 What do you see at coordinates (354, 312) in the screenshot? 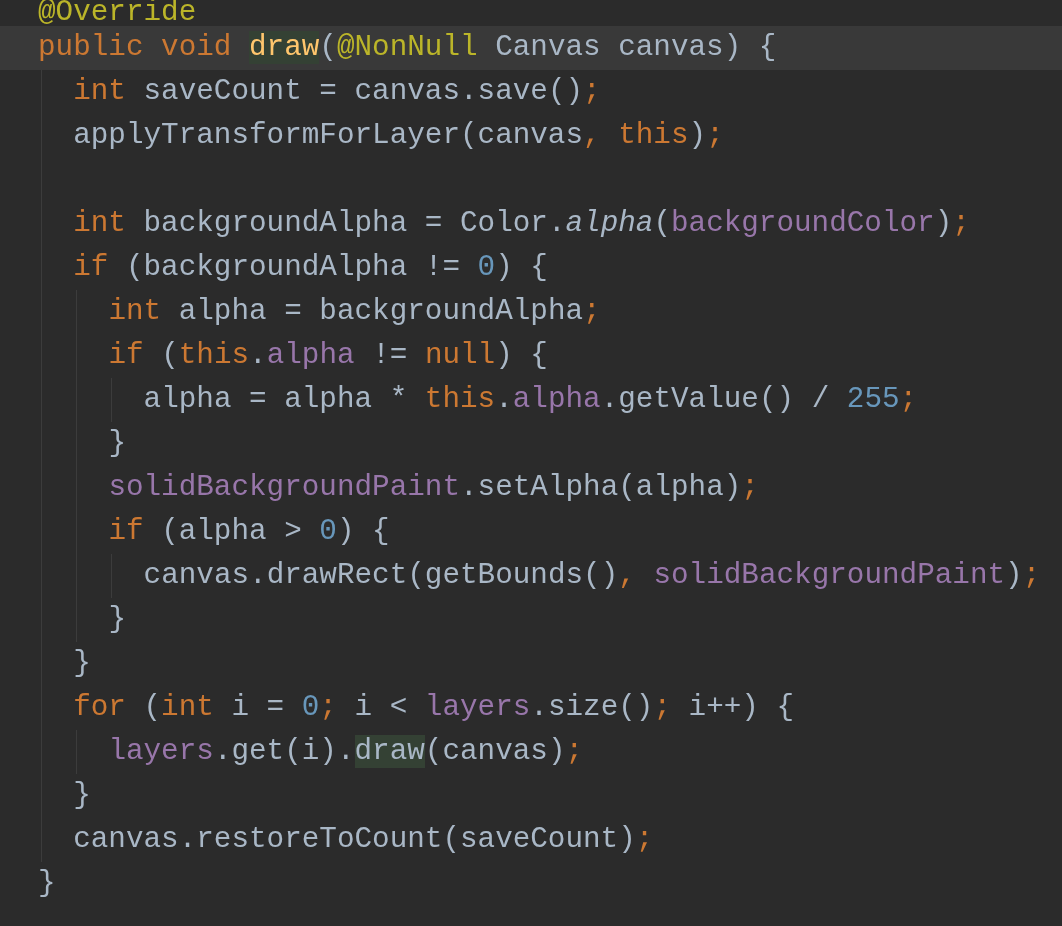
I see `code-line: int alpha = backgroundAlpha;` at bounding box center [354, 312].